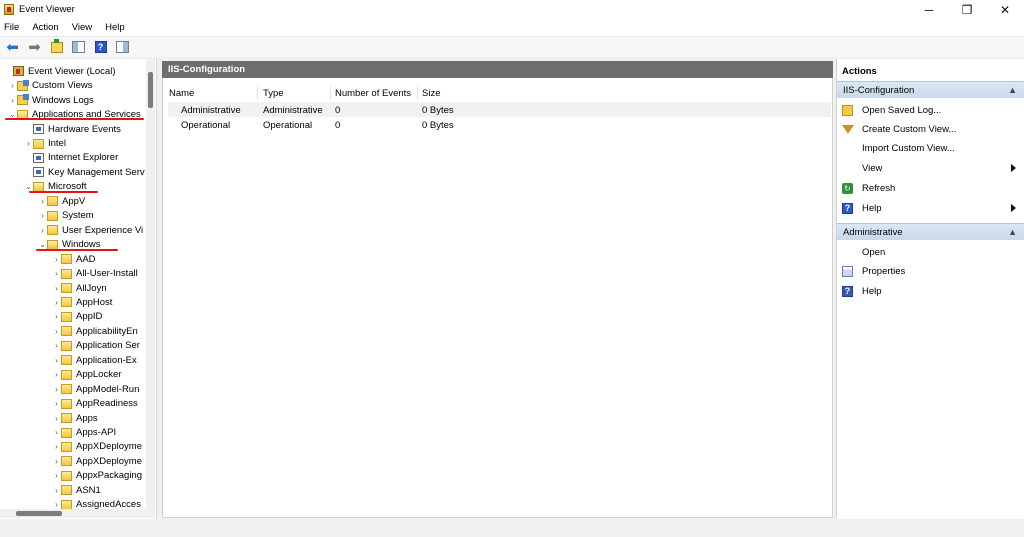 The width and height of the screenshot is (1024, 537). I want to click on tree-item: › System, so click(66, 216).